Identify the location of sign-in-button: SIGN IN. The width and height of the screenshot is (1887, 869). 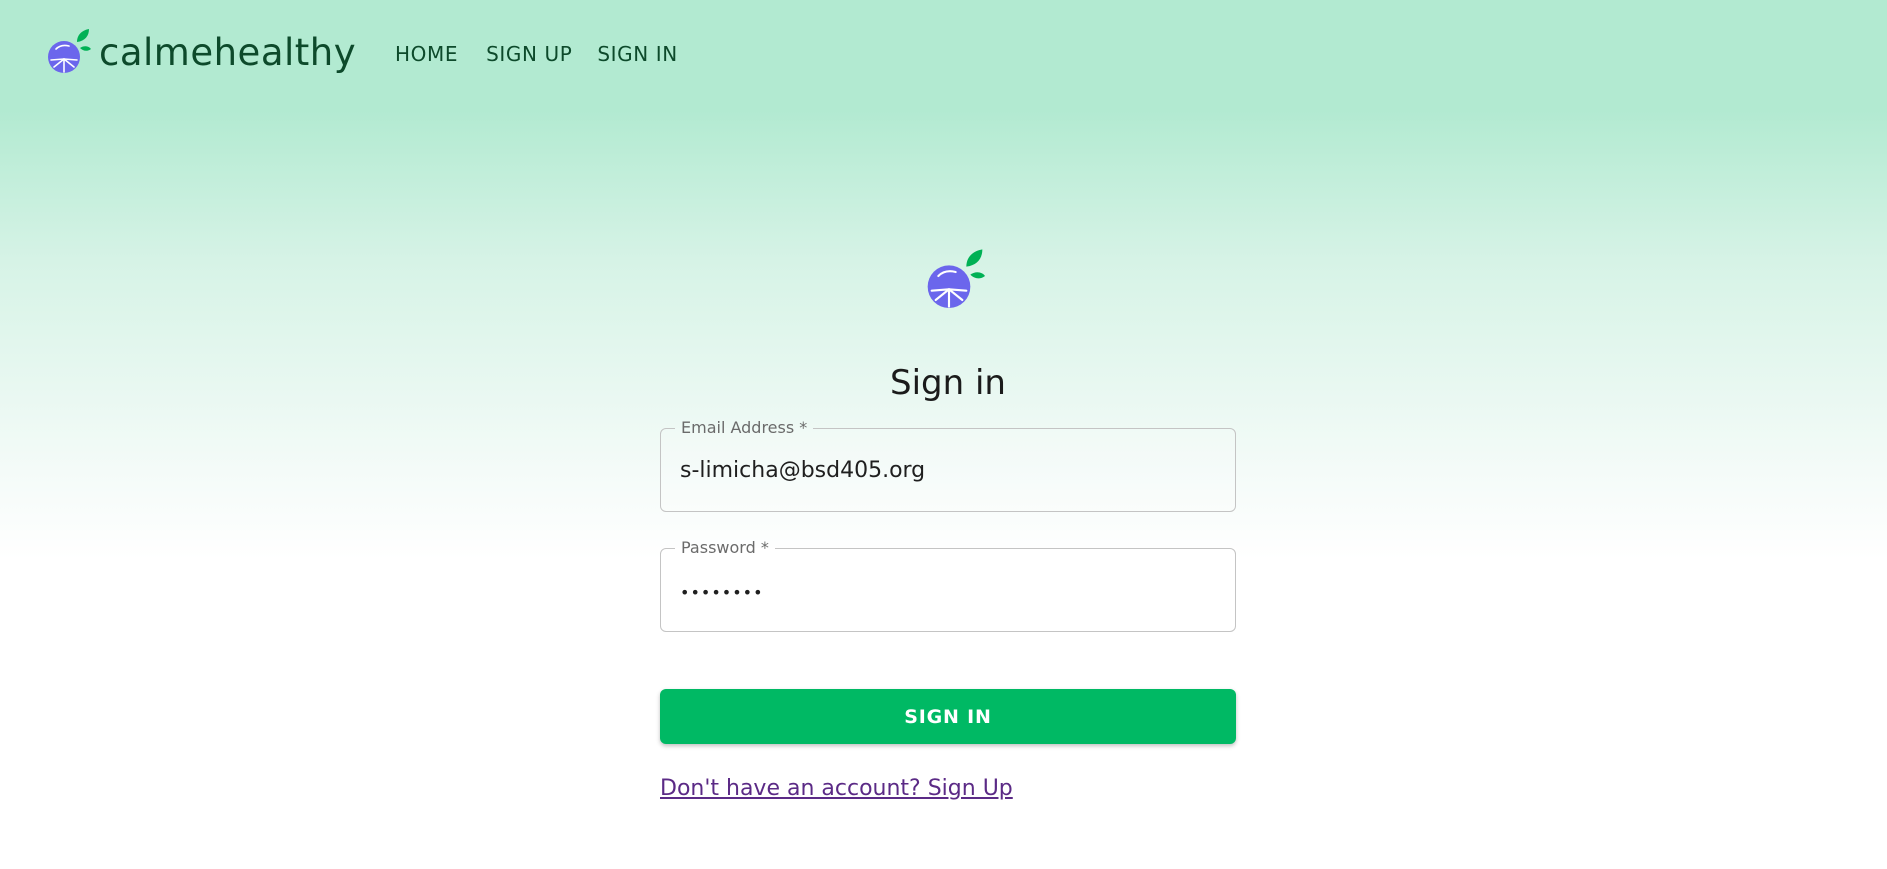
(948, 716).